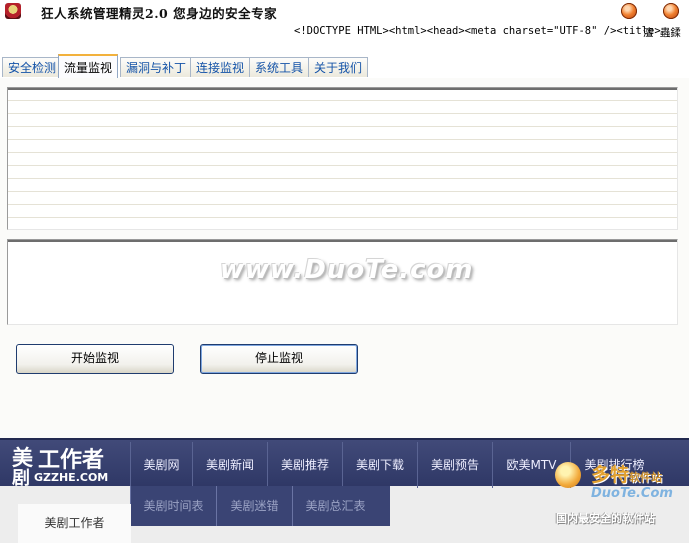 Image resolution: width=689 pixels, height=543 pixels. Describe the element at coordinates (21, 478) in the screenshot. I see `banner-logo-char-2: 剧` at that location.